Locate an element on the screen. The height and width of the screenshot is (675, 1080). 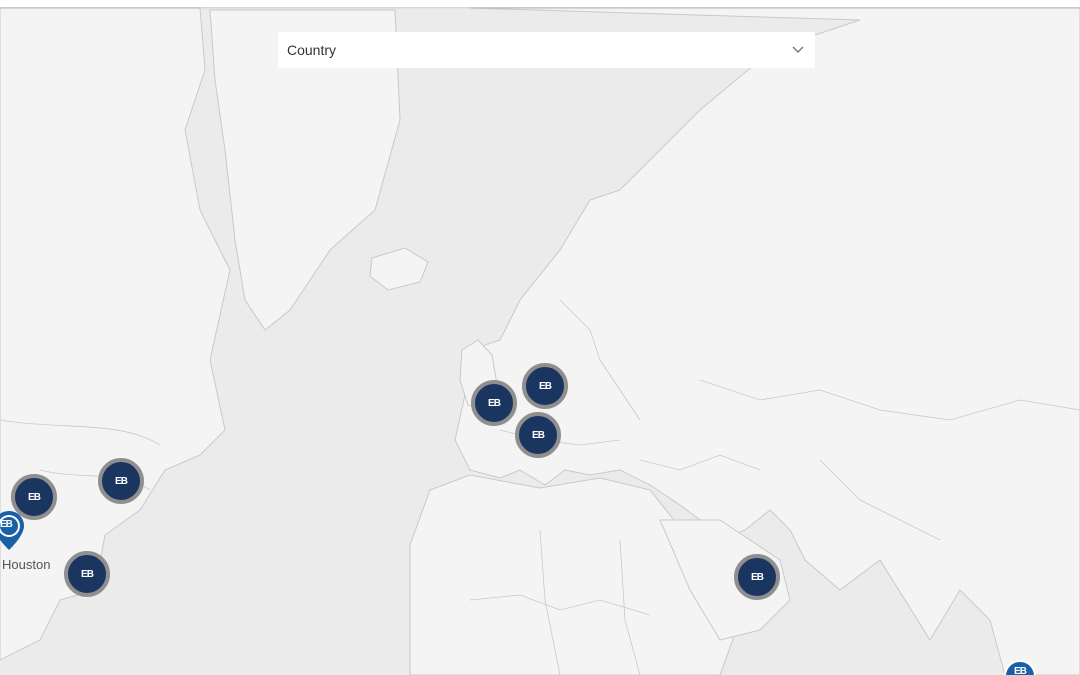
location-marker-north-america-2: EB is located at coordinates (121, 481).